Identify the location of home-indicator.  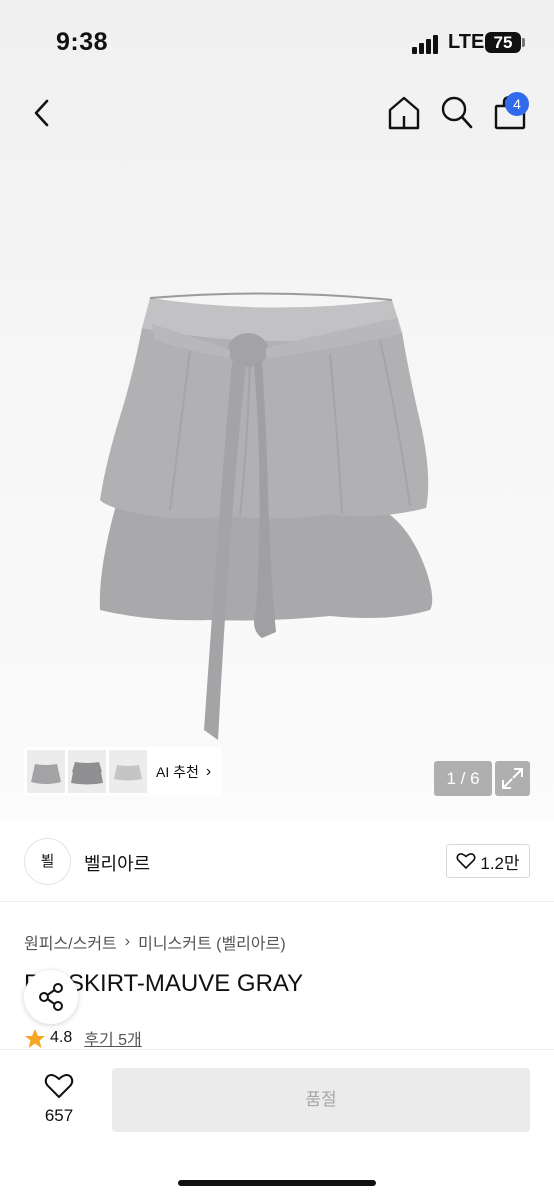
(277, 1183).